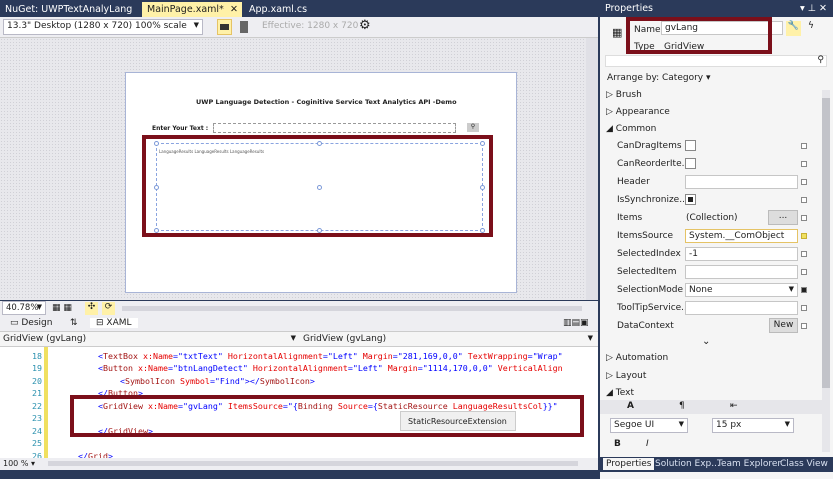  I want to click on text-input, so click(334, 128).